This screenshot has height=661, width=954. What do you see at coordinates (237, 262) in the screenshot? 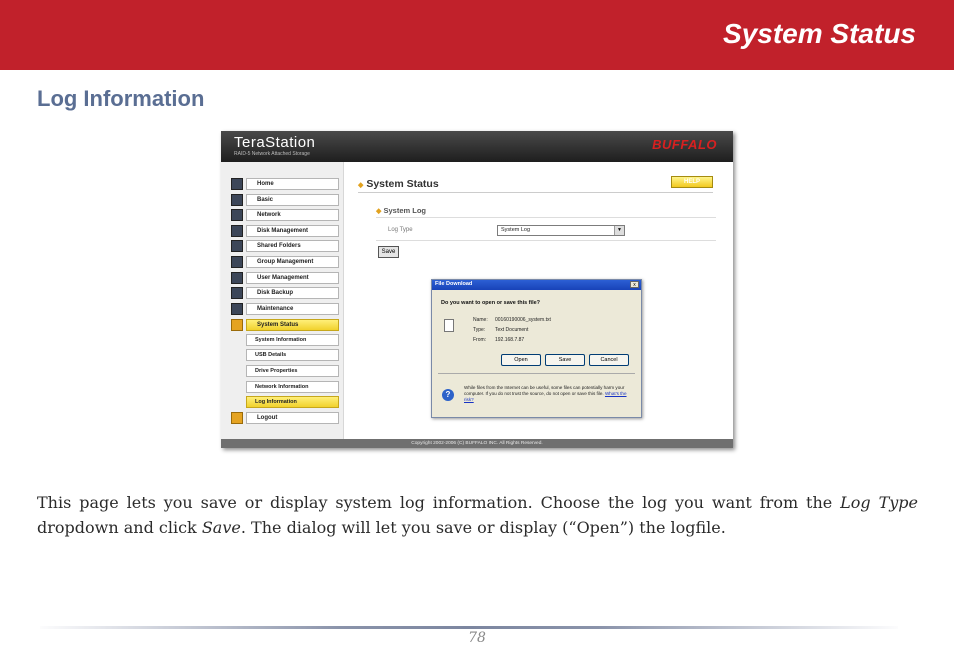
I see `group-icon` at bounding box center [237, 262].